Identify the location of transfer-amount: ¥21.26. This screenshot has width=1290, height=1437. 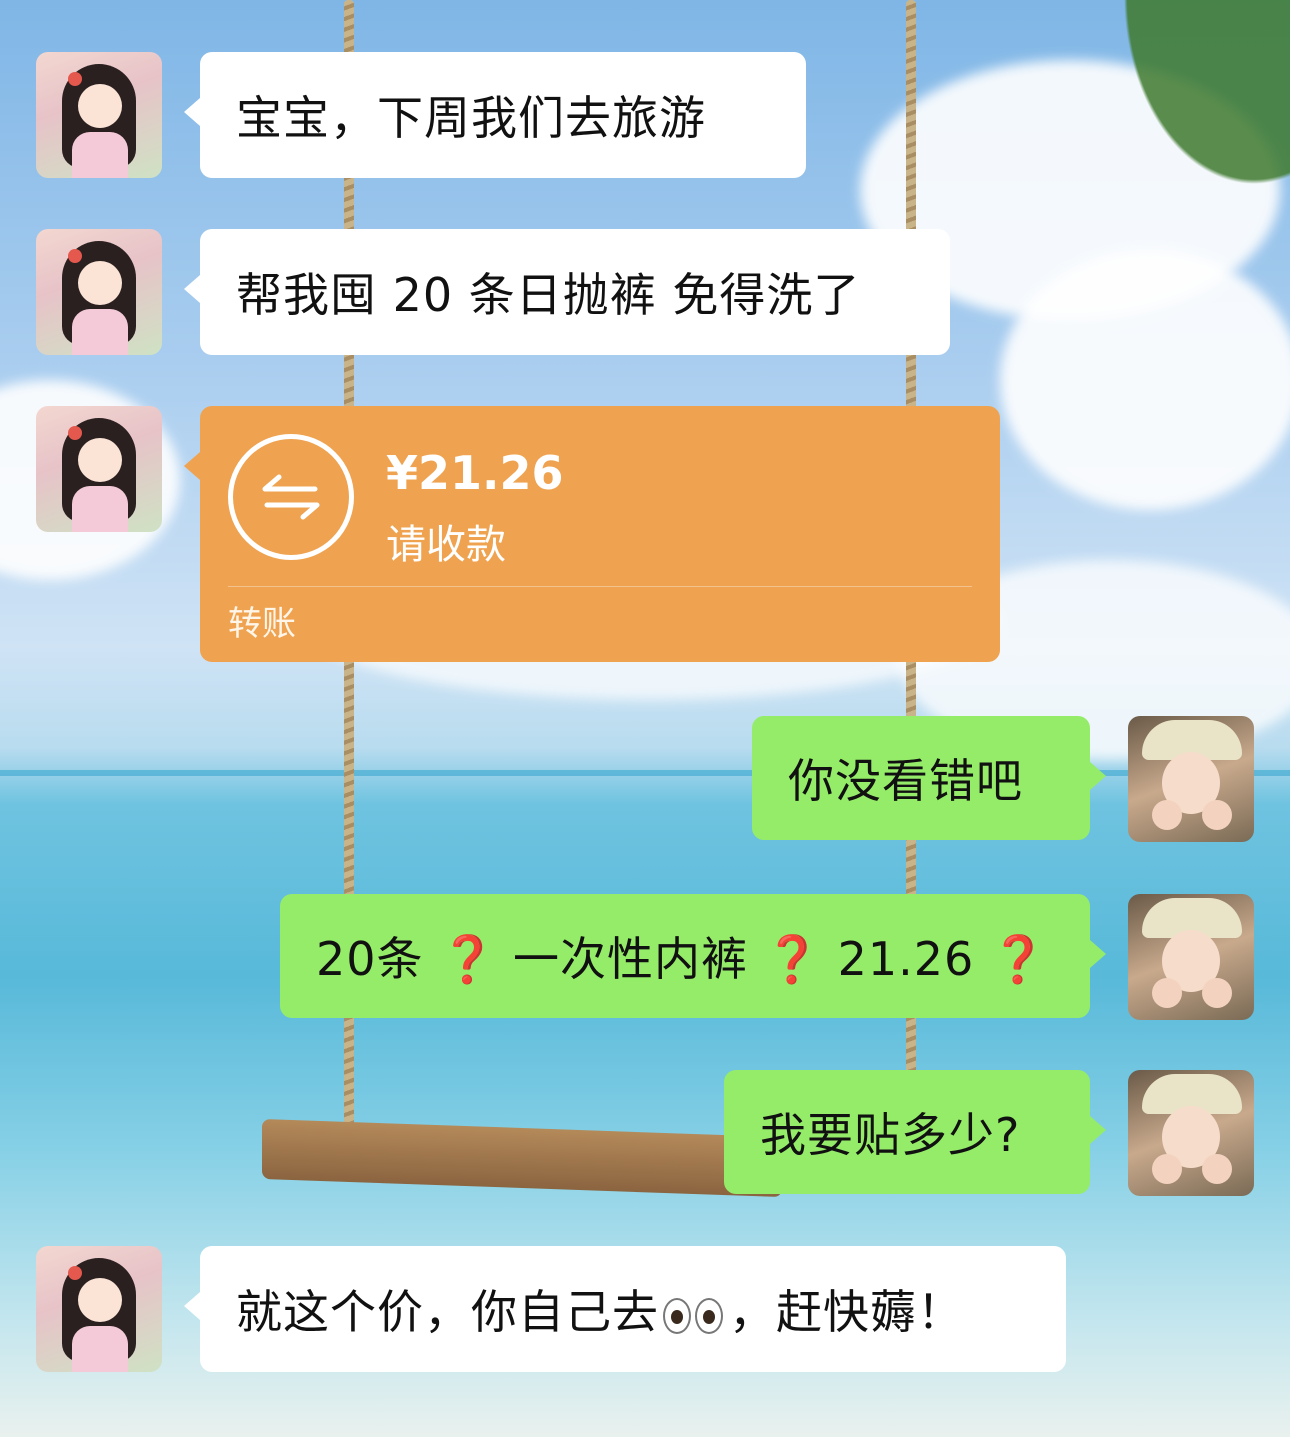
(475, 473).